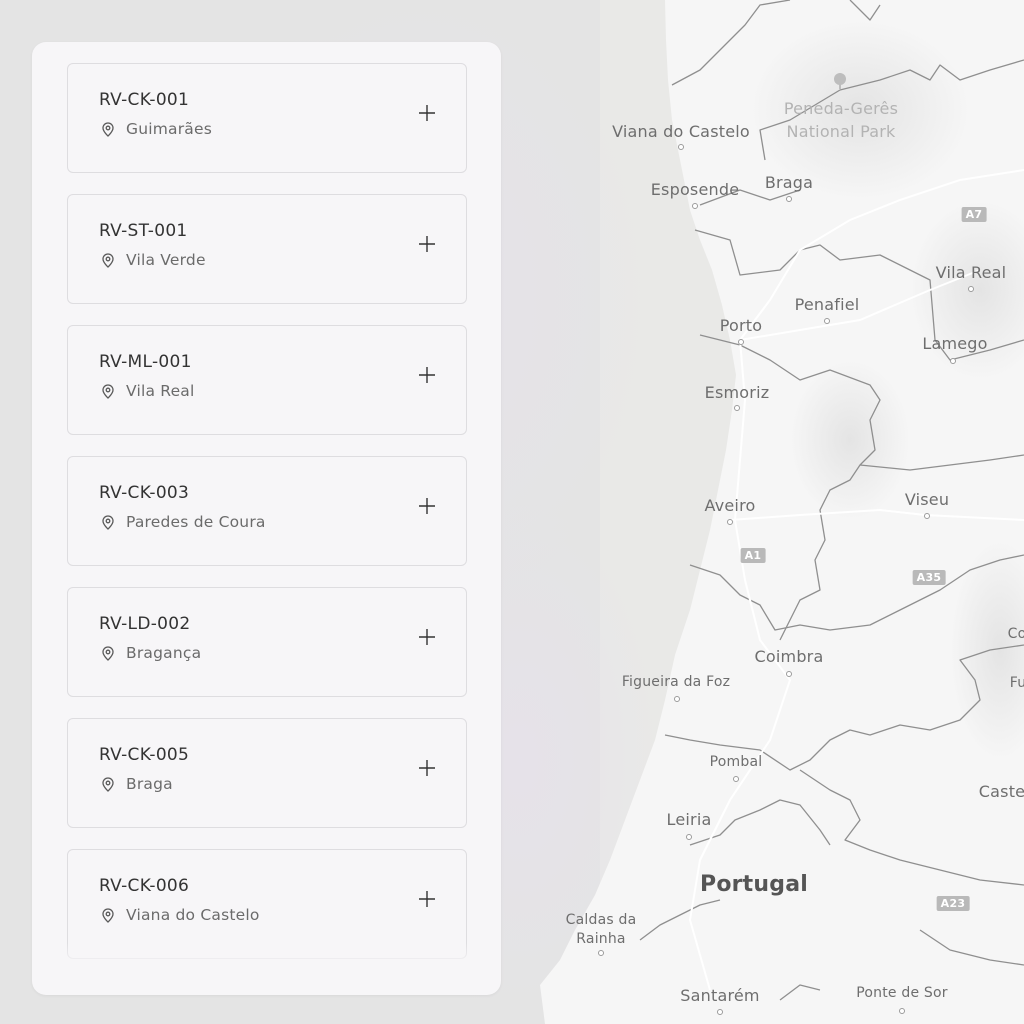 This screenshot has width=1024, height=1024. I want to click on location-place-row: Paredes de Coura, so click(184, 522).